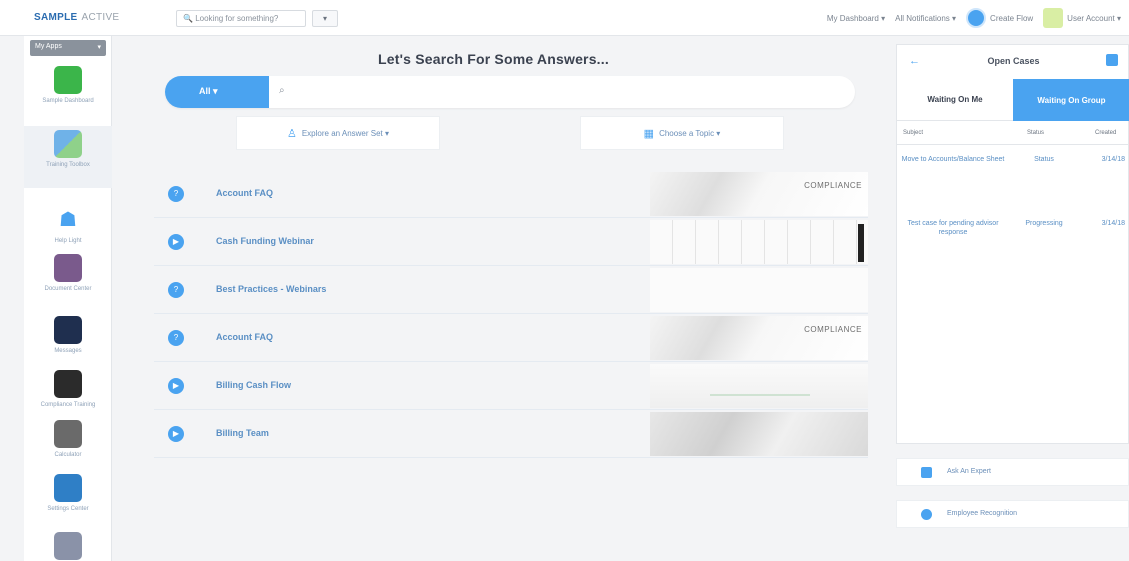 The width and height of the screenshot is (1129, 561). What do you see at coordinates (68, 509) in the screenshot?
I see `rail-item-label: Settings Center` at bounding box center [68, 509].